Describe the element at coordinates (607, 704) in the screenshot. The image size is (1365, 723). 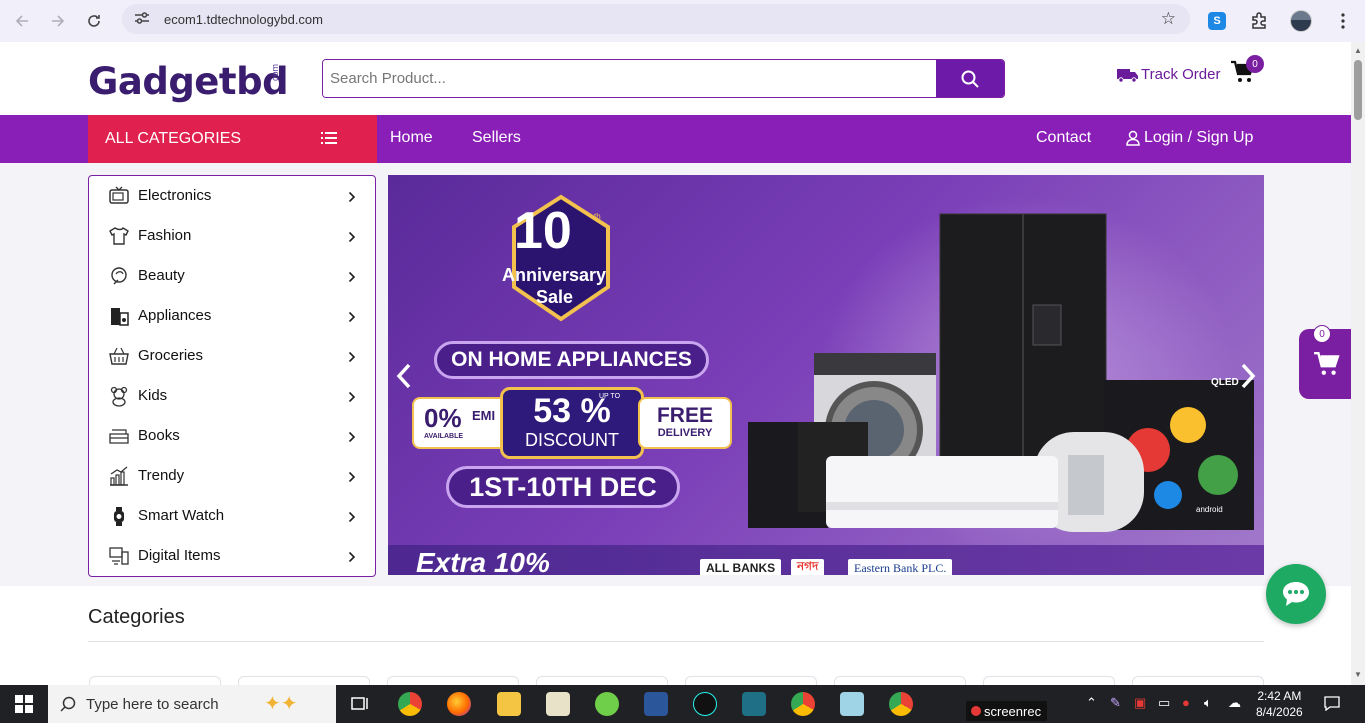
I see `green-app-icon` at that location.